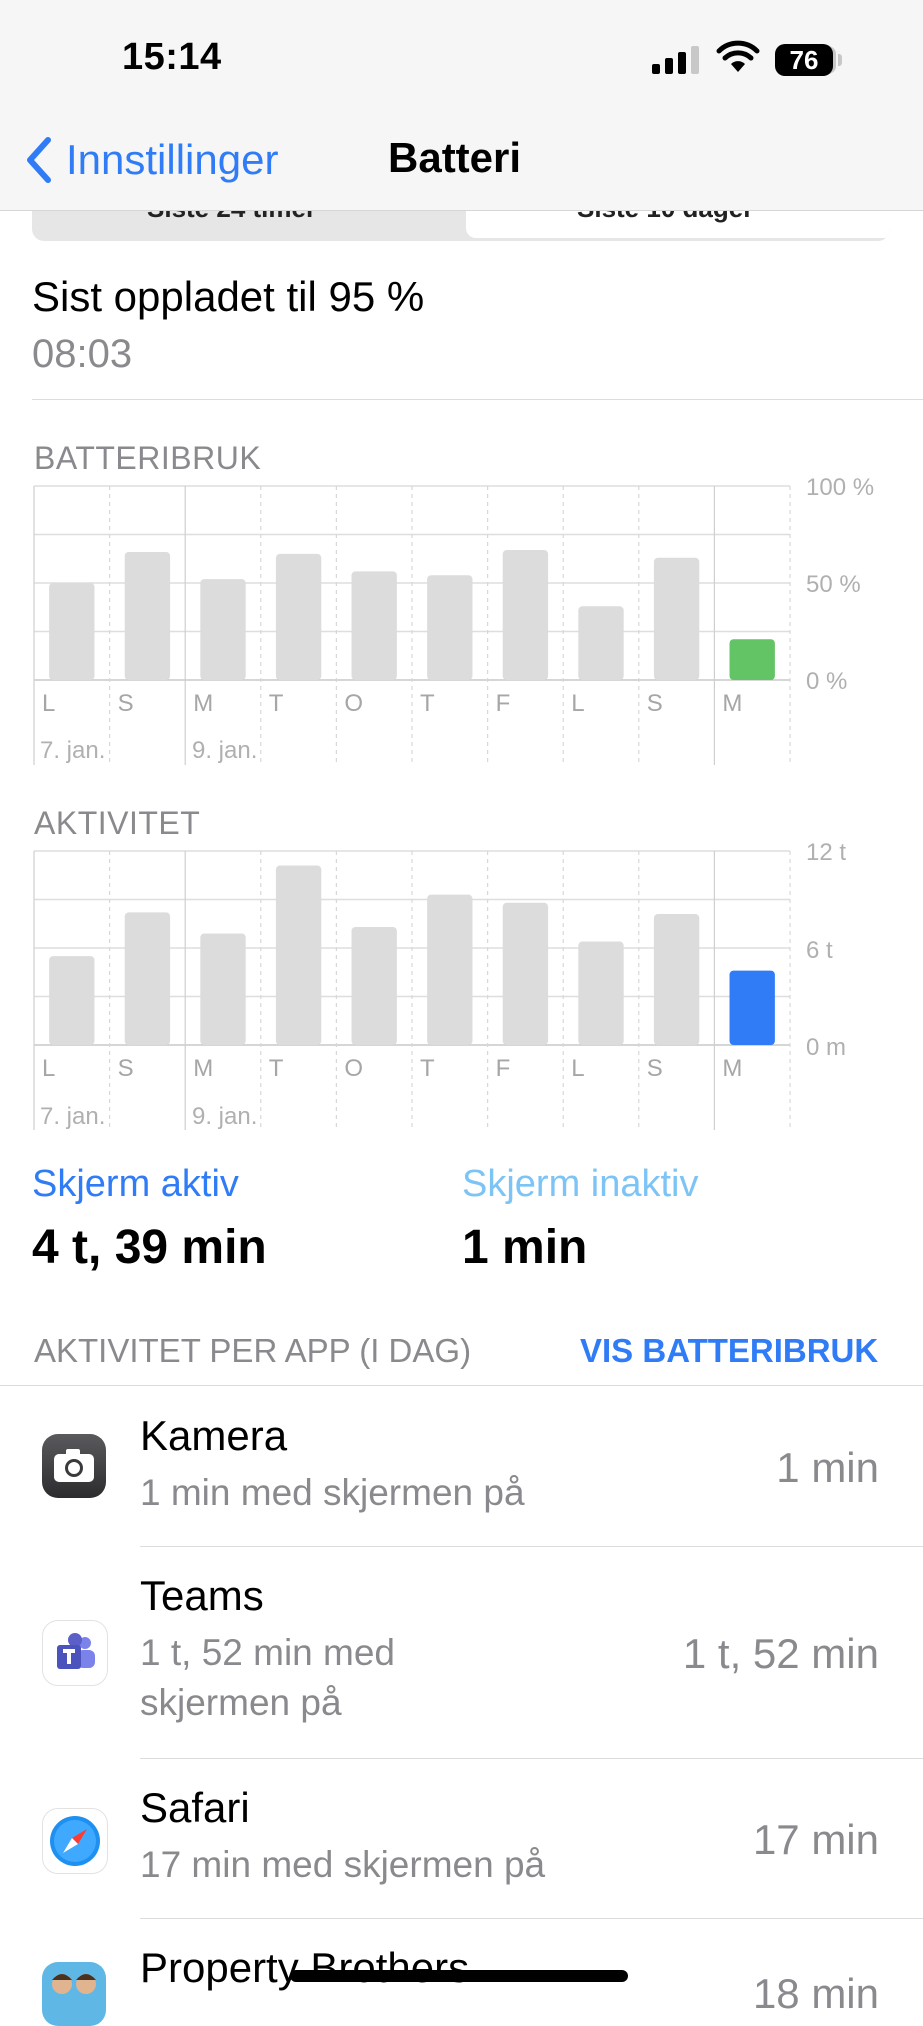  What do you see at coordinates (195, 1807) in the screenshot?
I see `app-name: Safari` at bounding box center [195, 1807].